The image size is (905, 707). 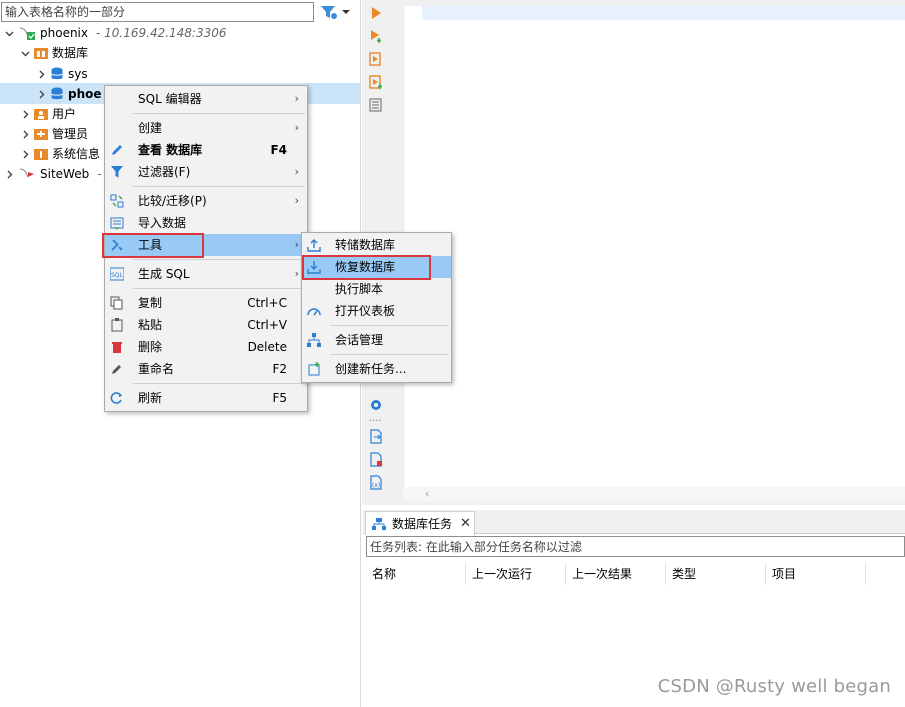 I want to click on table-filter-input, so click(x=157, y=12).